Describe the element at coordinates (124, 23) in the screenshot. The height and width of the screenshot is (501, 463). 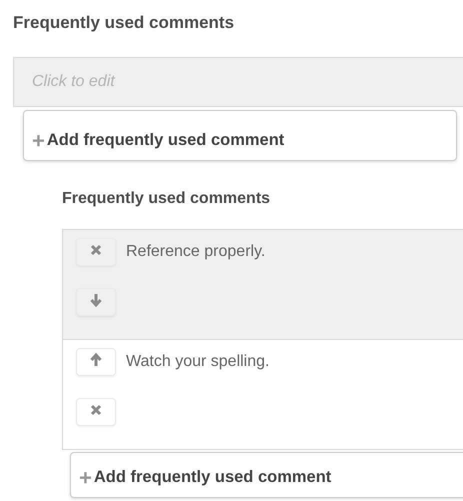
I see `section-heading: Frequently used comments` at that location.